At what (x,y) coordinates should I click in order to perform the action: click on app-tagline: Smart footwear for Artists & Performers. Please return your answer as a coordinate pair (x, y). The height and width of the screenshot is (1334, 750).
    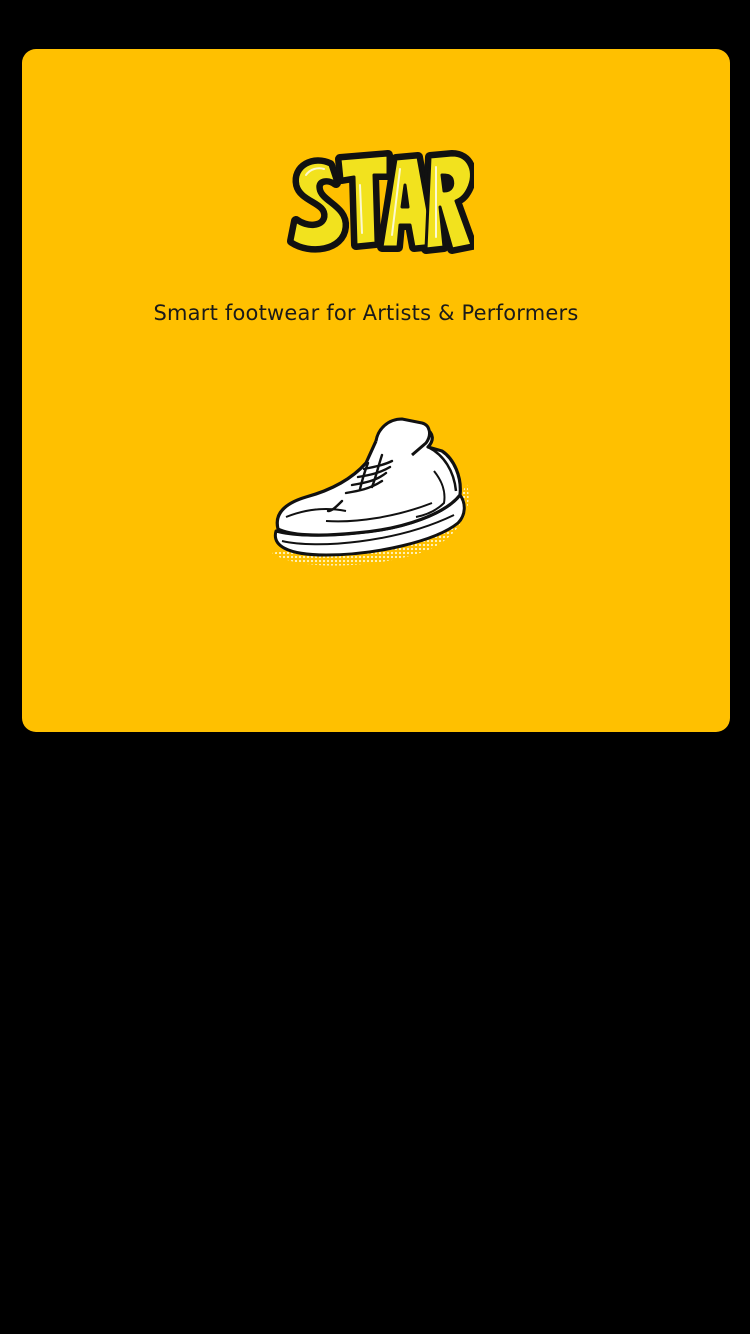
    Looking at the image, I should click on (366, 313).